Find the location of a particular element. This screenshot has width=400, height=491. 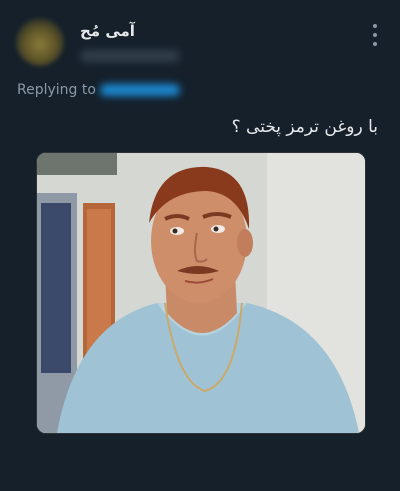

author-name: آمی مُح is located at coordinates (107, 31).